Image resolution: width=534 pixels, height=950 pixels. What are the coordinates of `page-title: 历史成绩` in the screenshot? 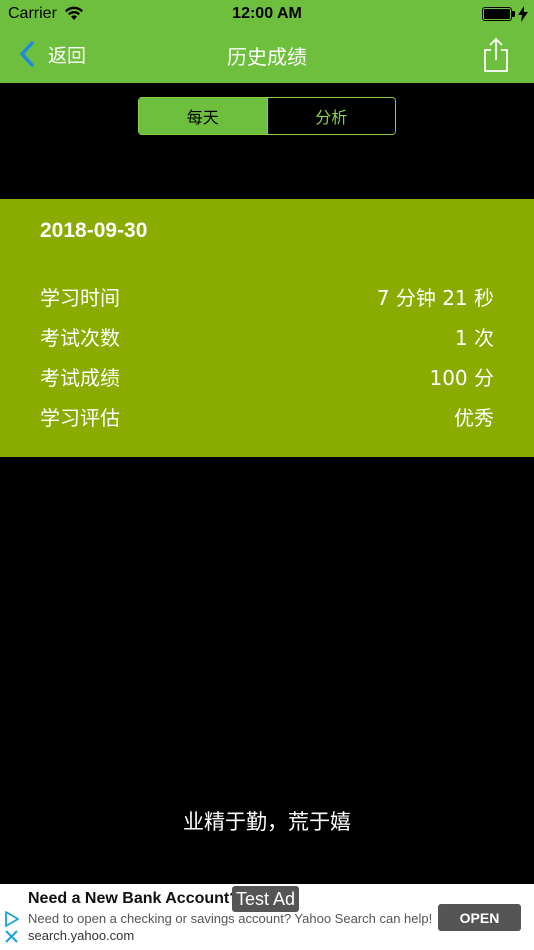 It's located at (267, 57).